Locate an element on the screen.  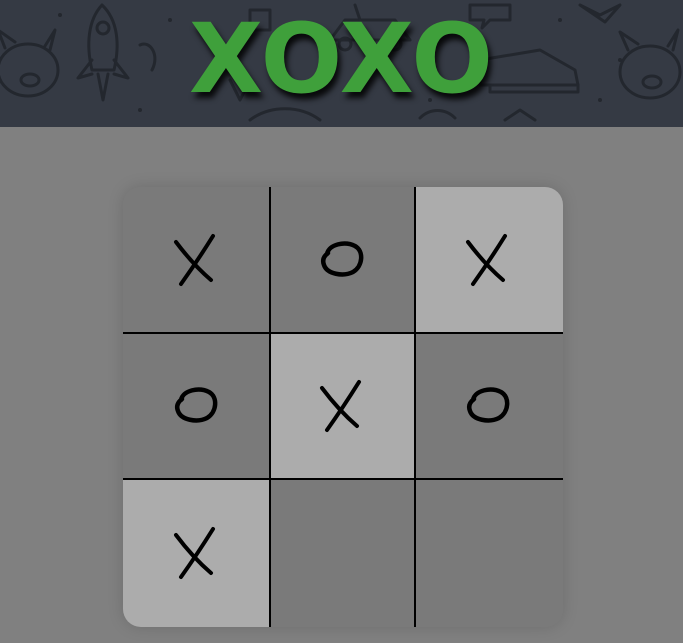
game-title: XOXO is located at coordinates (341, 59).